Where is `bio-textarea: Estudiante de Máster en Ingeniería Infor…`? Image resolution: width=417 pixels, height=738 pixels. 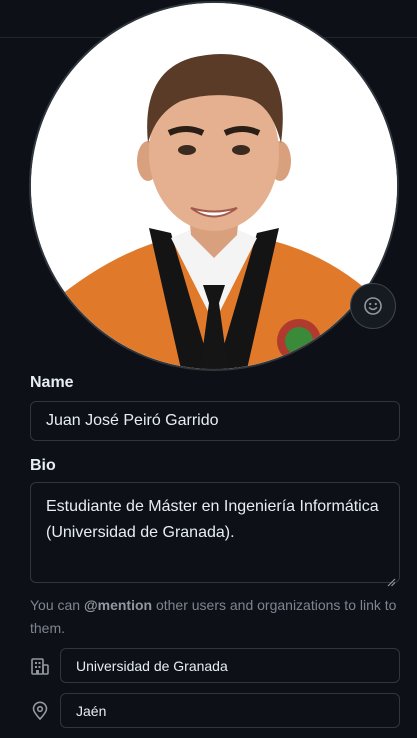
bio-textarea: Estudiante de Máster en Ingeniería Infor… is located at coordinates (215, 534).